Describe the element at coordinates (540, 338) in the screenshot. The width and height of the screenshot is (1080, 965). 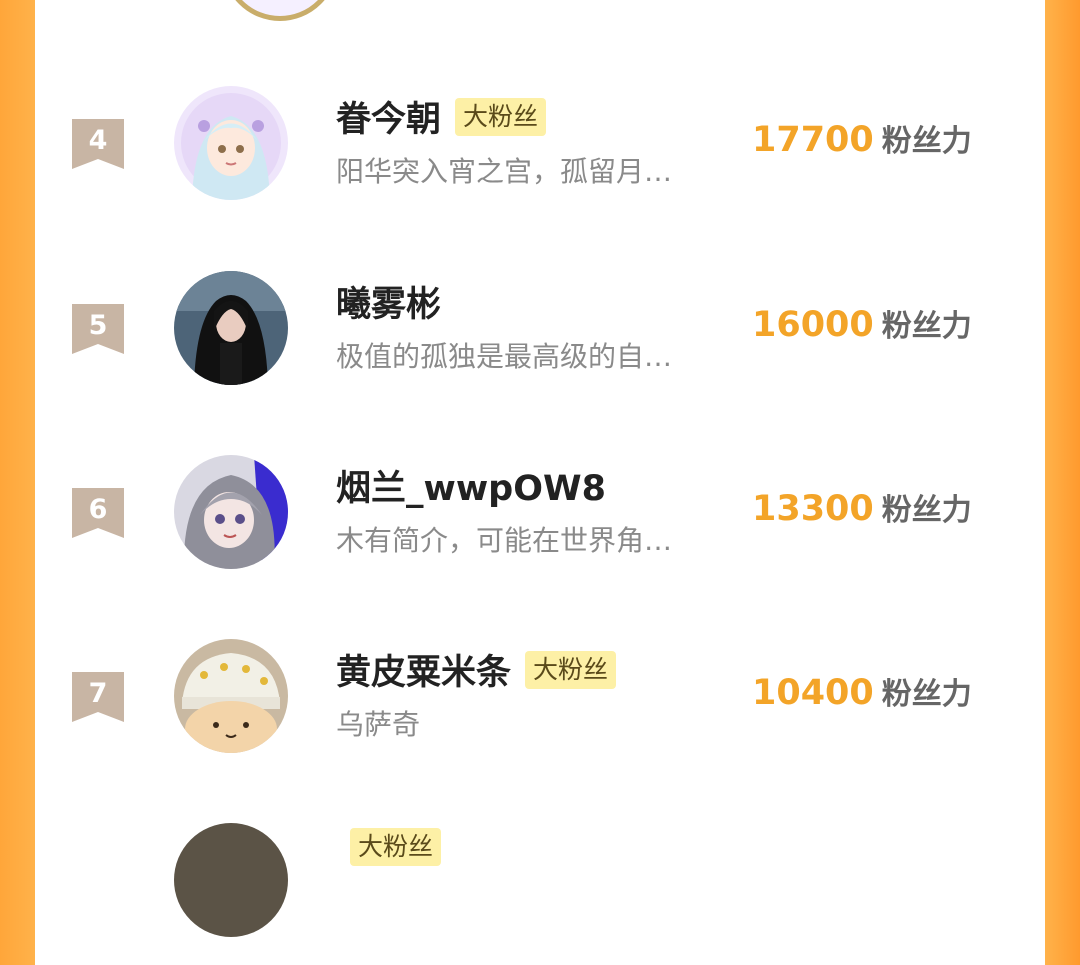
I see `list-item: 5 曦雾彬 极值的孤独是最高级的自… 16000 粉丝力` at that location.